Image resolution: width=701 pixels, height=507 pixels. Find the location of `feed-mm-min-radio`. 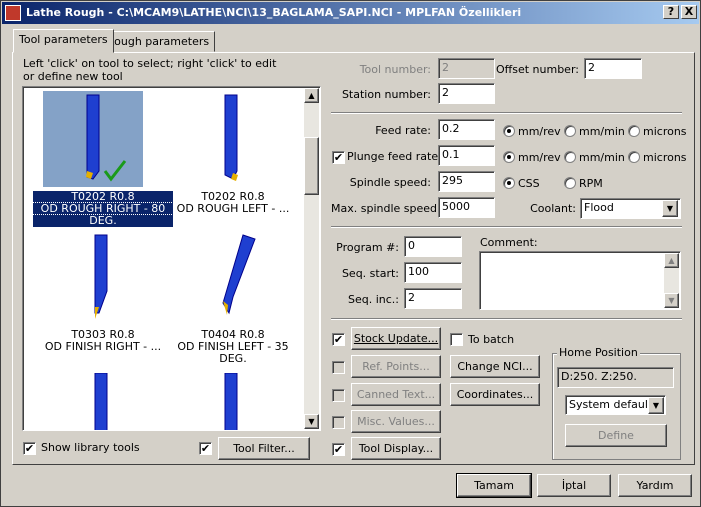

feed-mm-min-radio is located at coordinates (570, 131).